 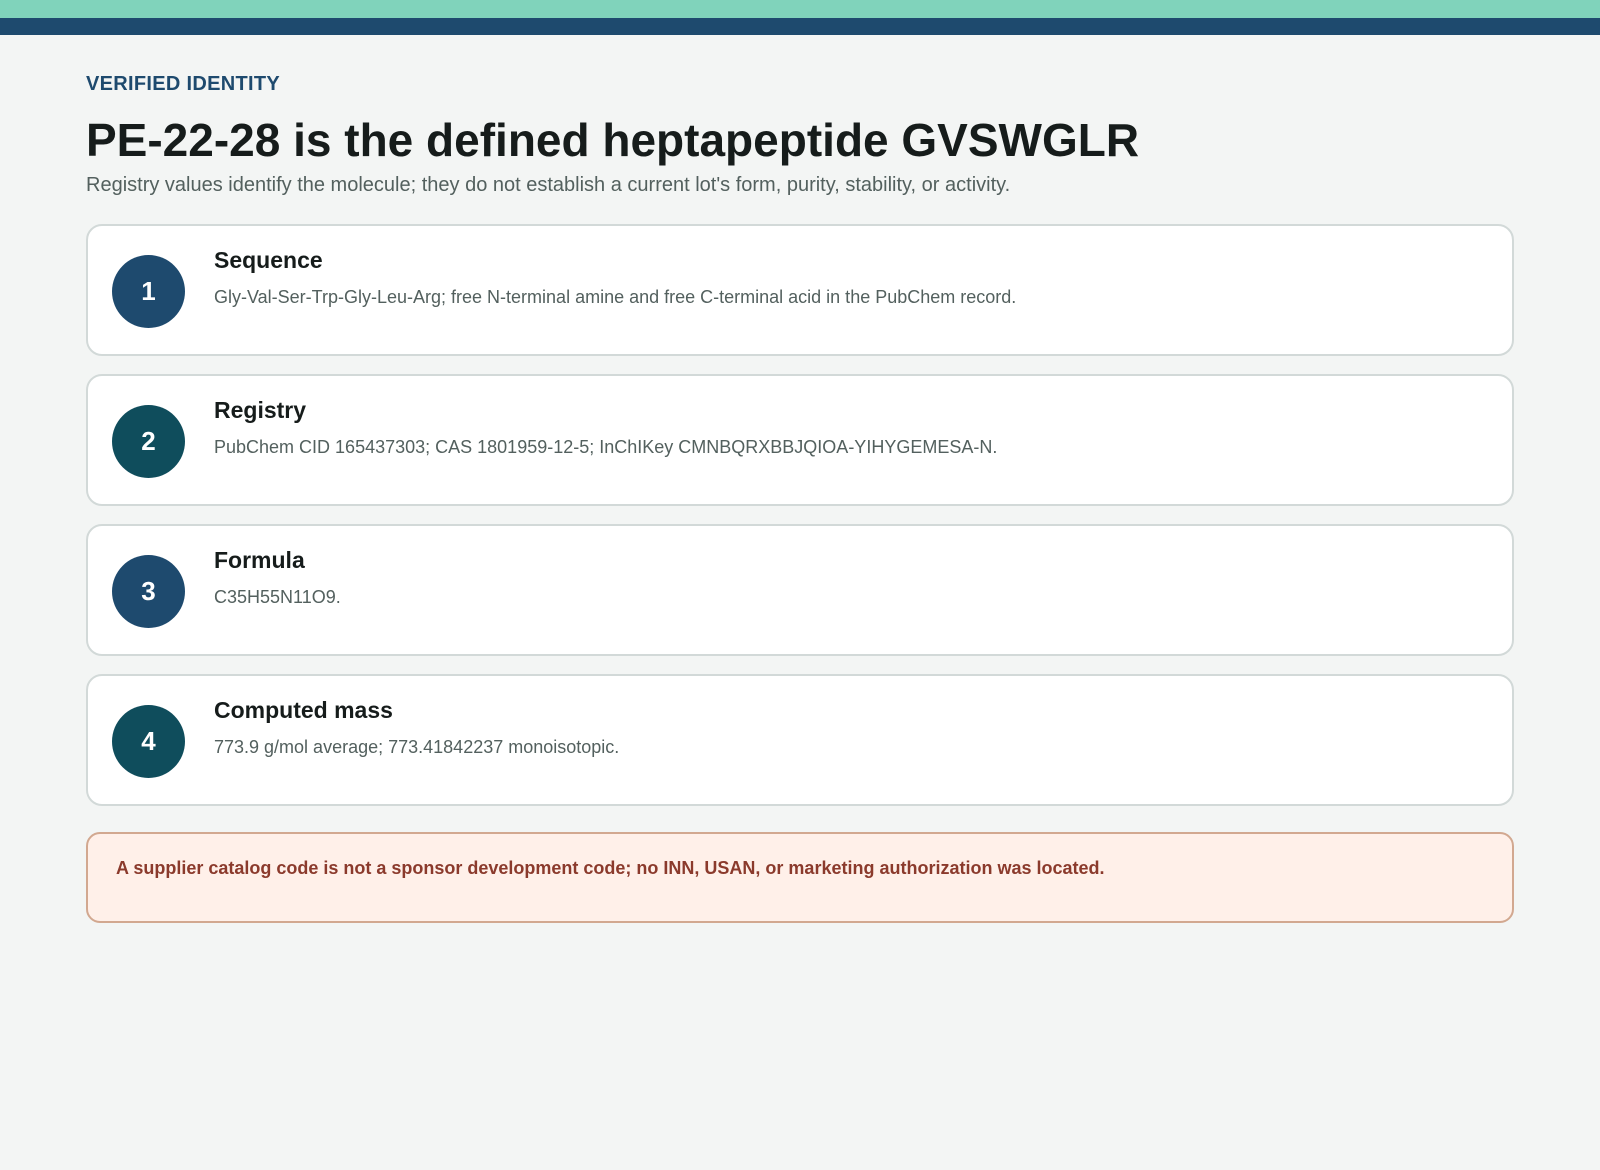 I want to click on card-title: Registry, so click(x=260, y=410).